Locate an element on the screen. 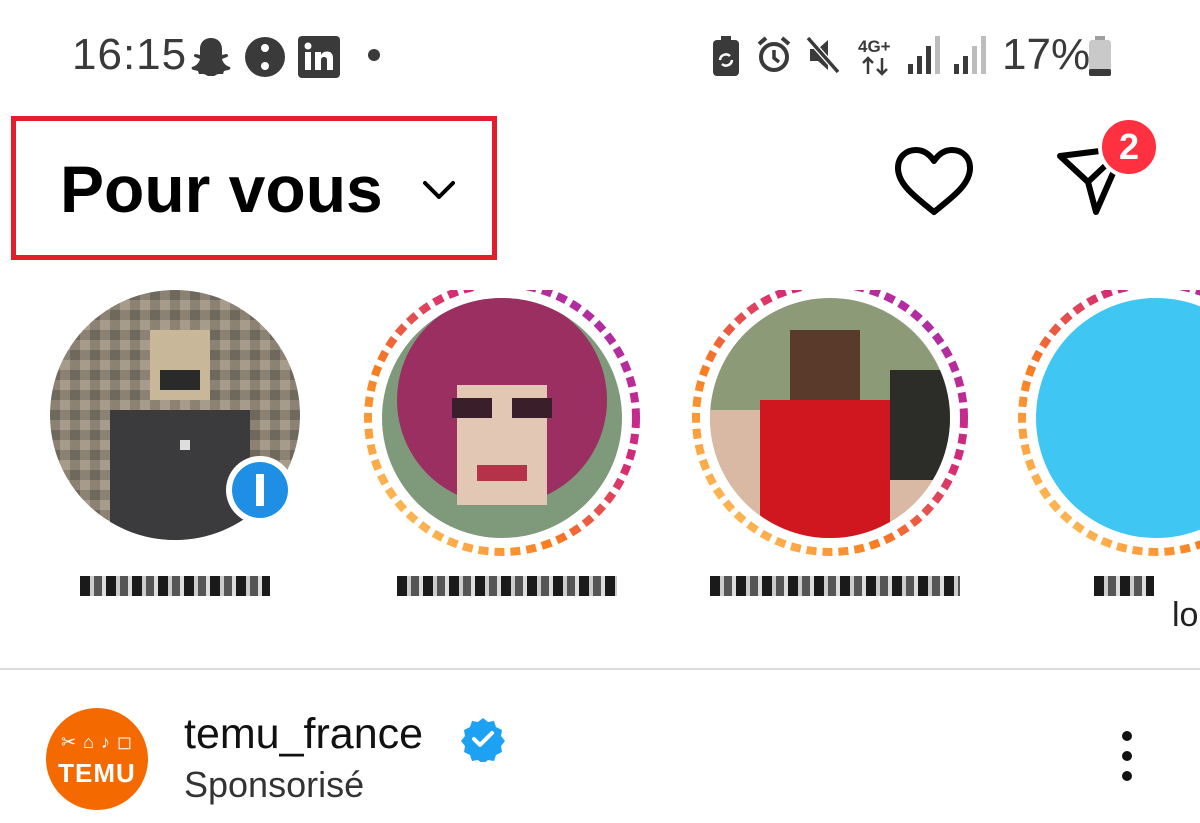  temu-logo-text: TEMU is located at coordinates (97, 773).